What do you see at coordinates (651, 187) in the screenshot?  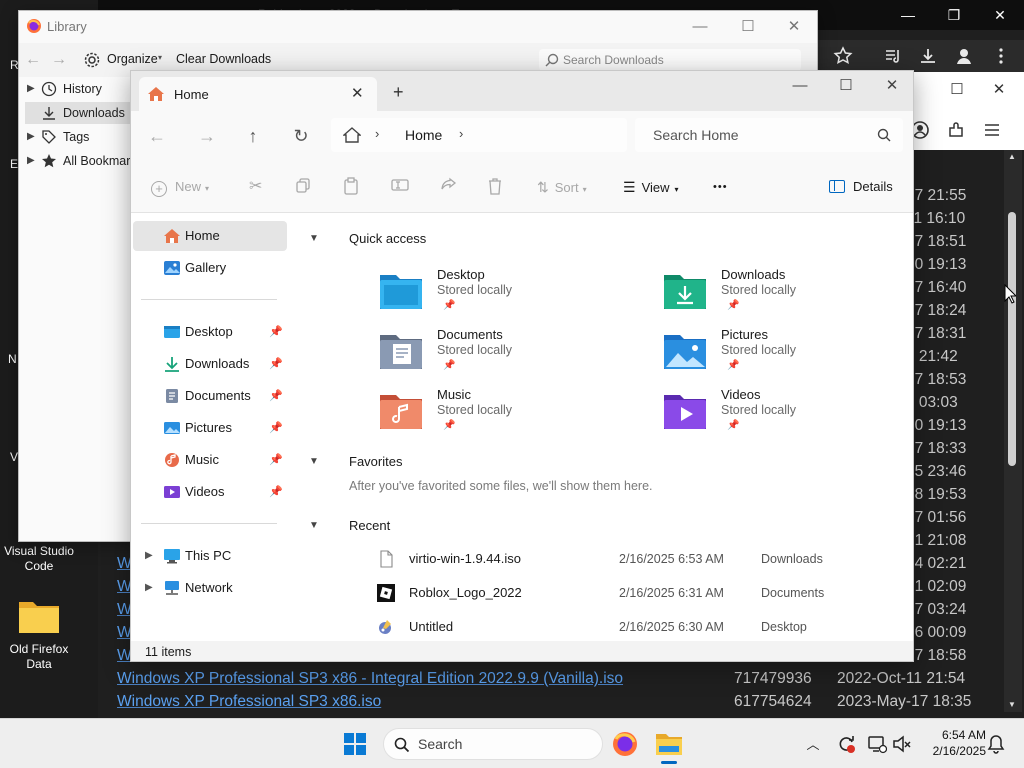 I see `view-button: ☰ View ▾` at bounding box center [651, 187].